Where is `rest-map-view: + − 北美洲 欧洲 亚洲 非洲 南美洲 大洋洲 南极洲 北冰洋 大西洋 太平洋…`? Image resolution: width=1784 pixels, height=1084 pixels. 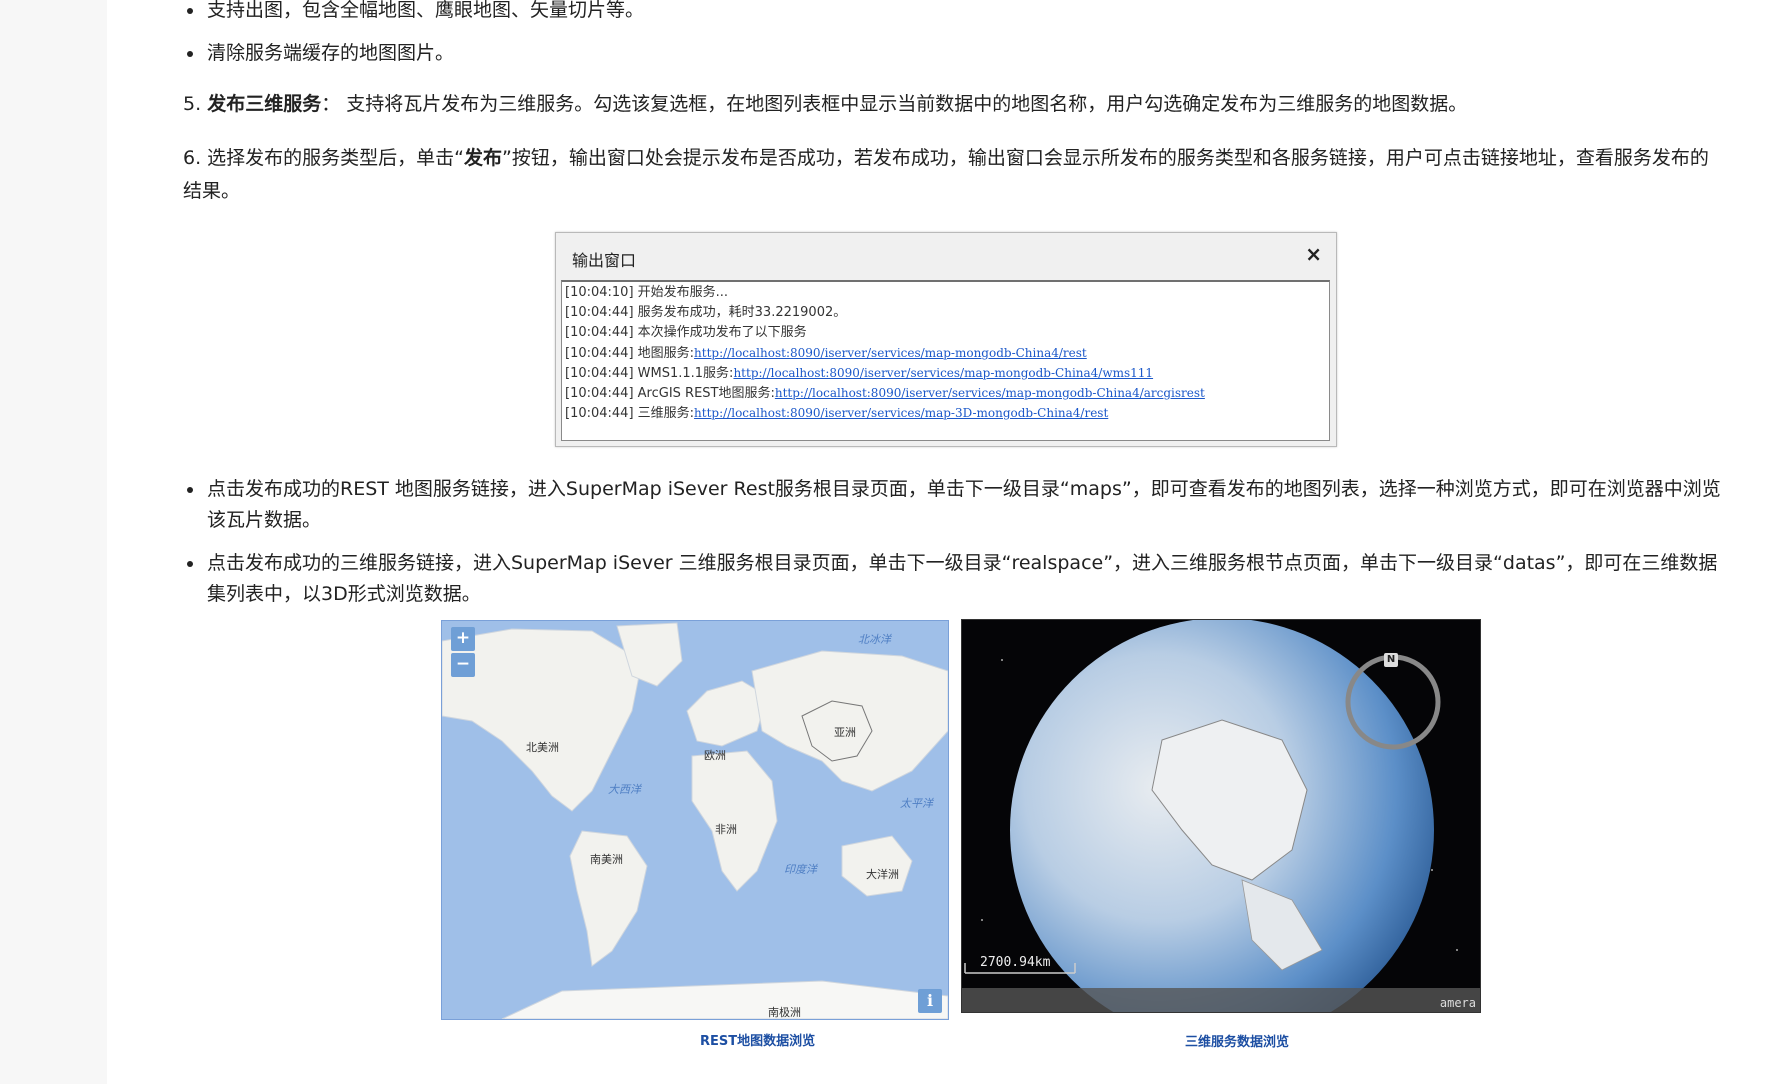
rest-map-view: + − 北美洲 欧洲 亚洲 非洲 南美洲 大洋洲 南极洲 北冰洋 大西洋 太平洋… is located at coordinates (695, 820).